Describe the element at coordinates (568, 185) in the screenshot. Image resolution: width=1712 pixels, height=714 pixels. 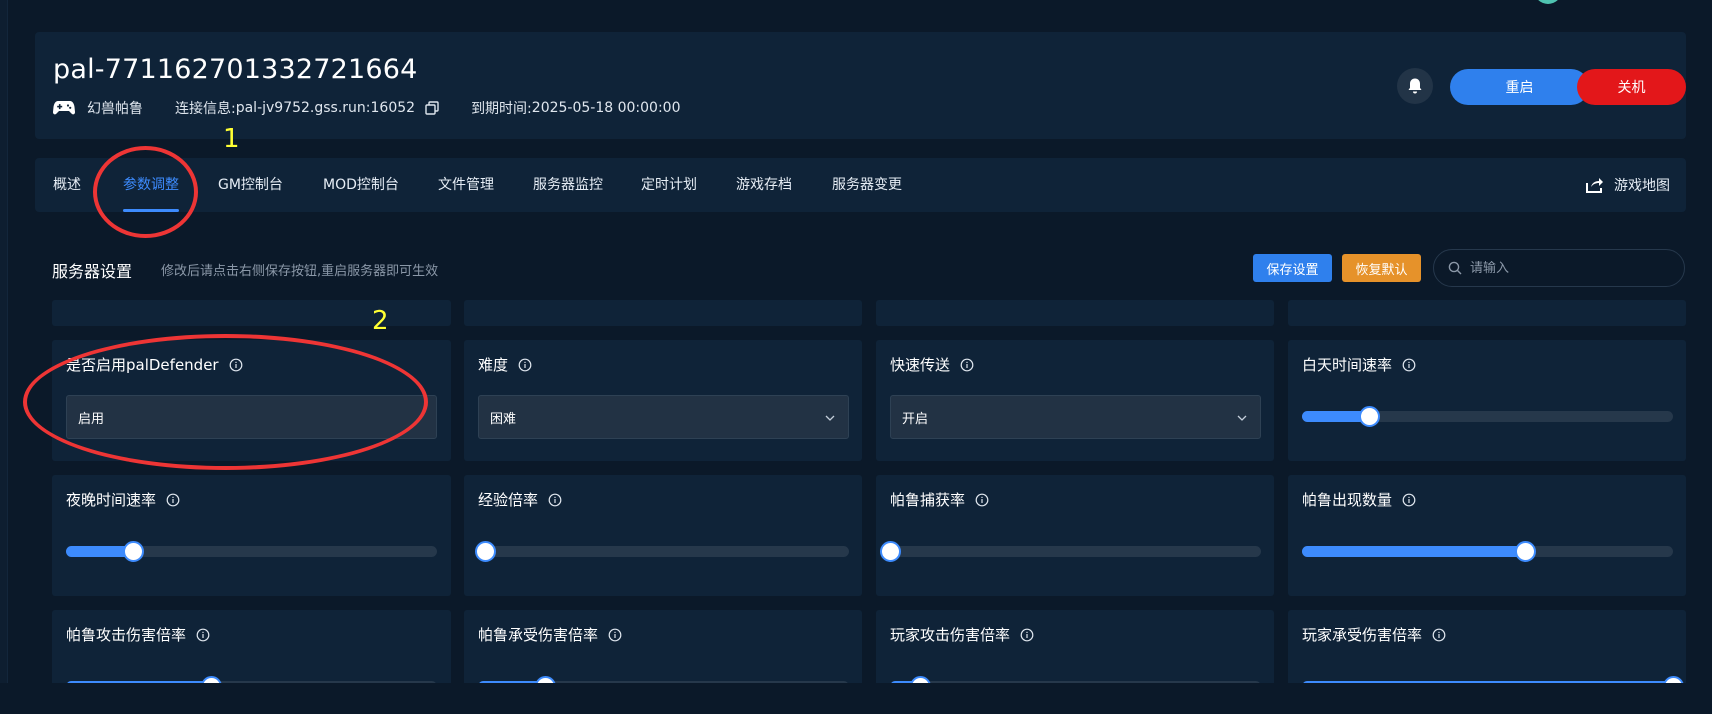
I see `tab-server-monitor: 服务器监控` at that location.